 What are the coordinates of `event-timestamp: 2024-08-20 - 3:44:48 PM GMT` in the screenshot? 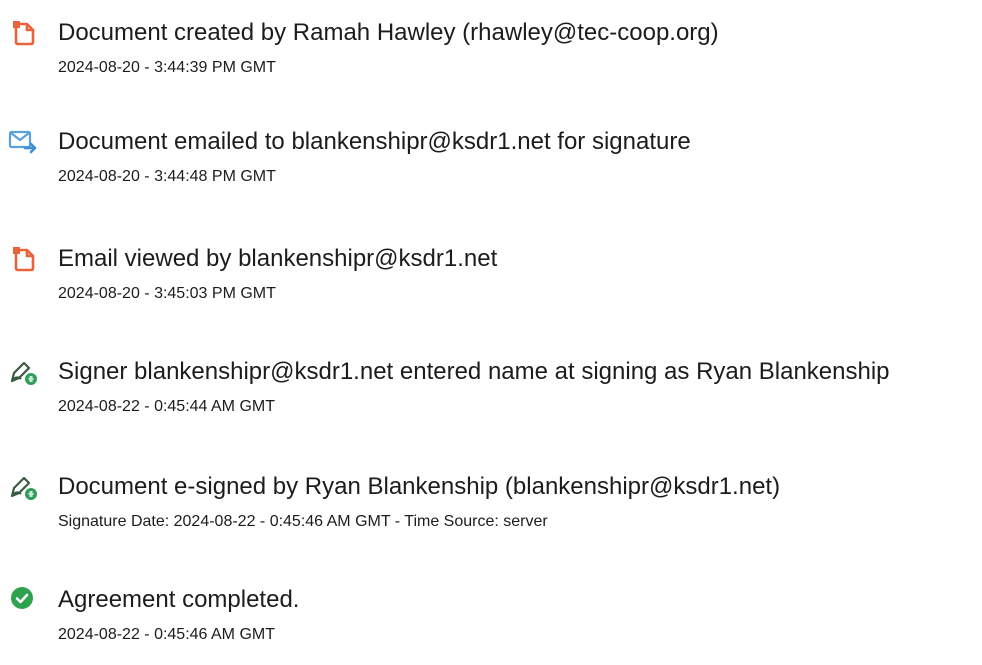 It's located at (167, 176).